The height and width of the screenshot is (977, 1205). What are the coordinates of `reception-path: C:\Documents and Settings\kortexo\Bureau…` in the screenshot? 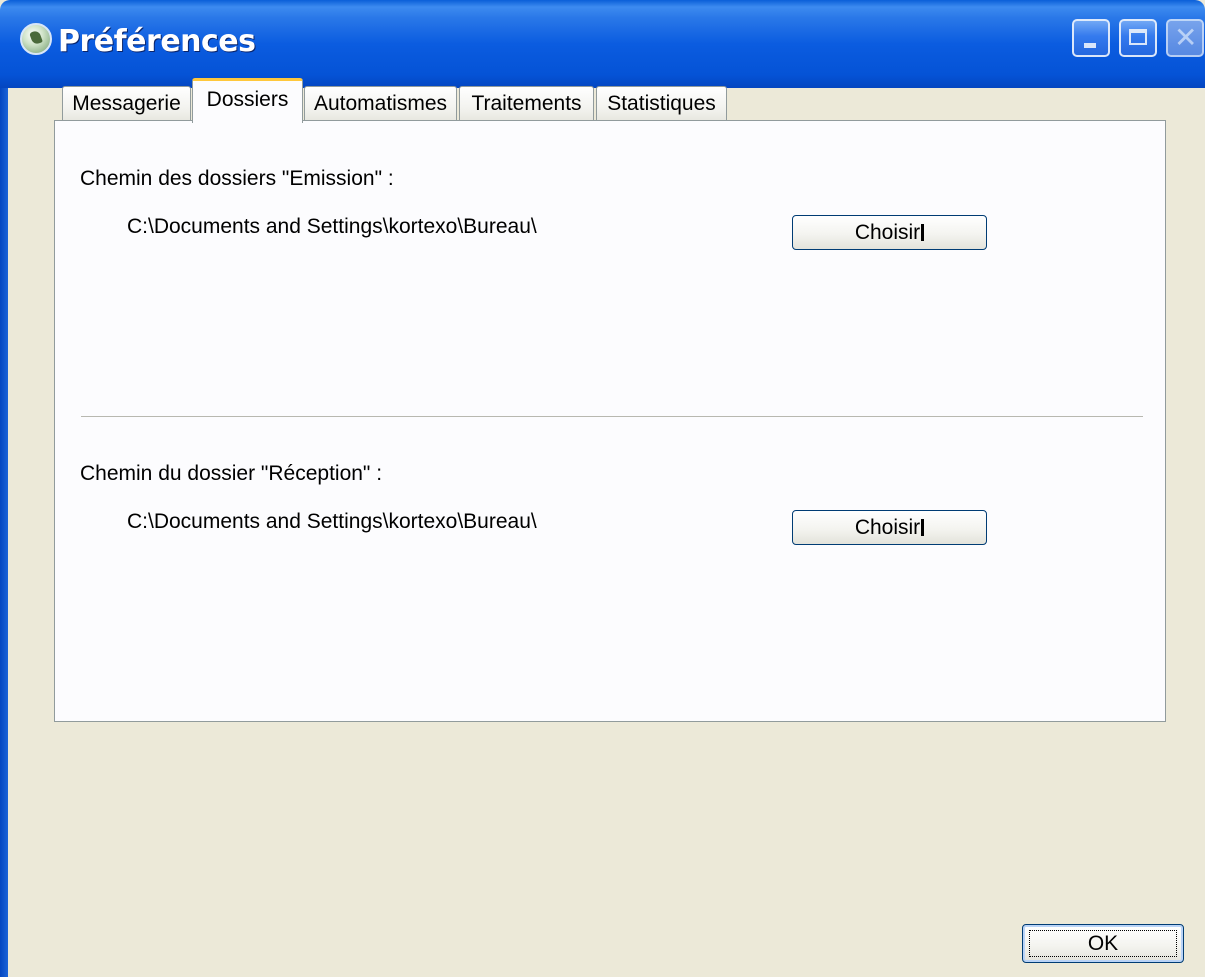 It's located at (332, 521).